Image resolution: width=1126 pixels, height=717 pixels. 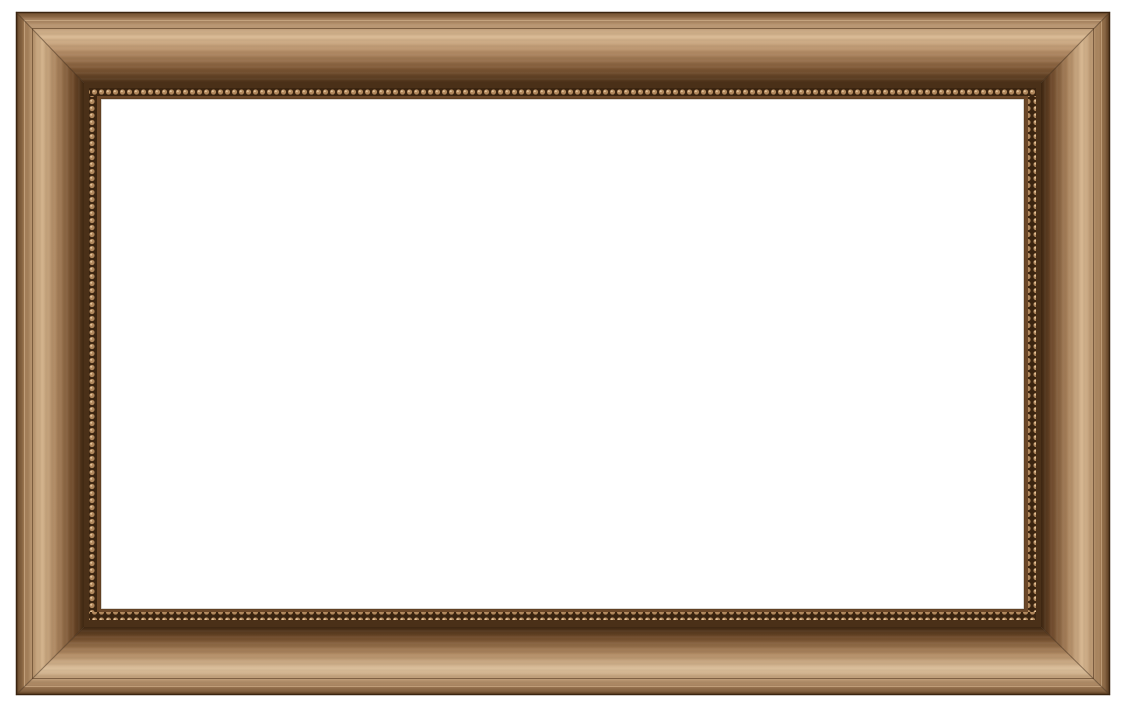 I want to click on bottom-bead-row, so click(x=562, y=616).